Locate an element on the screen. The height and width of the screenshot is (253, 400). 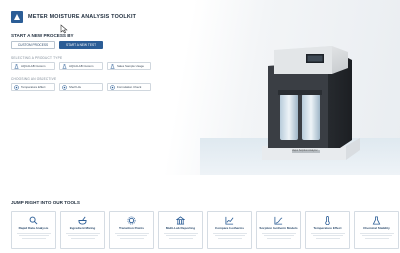
tool-card-ingredient-mixing: Ingredient Mixing is located at coordinates (82, 230).